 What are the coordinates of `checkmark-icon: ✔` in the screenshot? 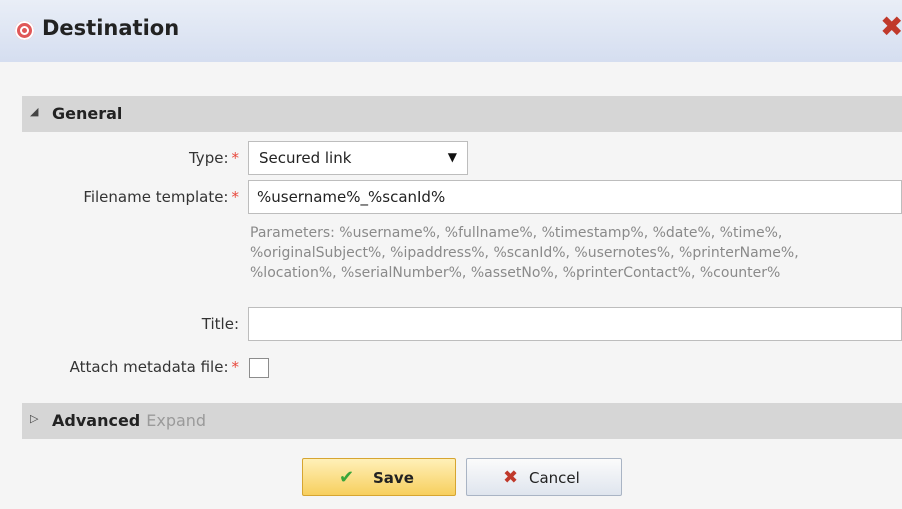 It's located at (347, 477).